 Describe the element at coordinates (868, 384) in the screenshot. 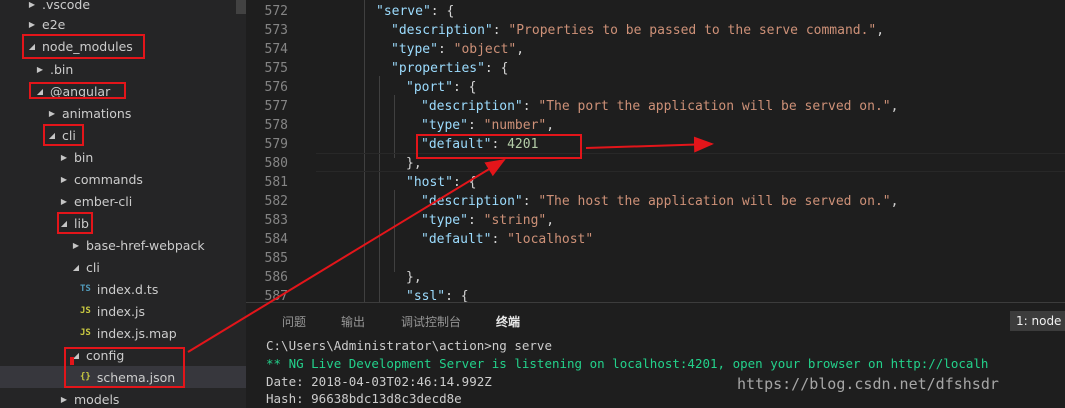

I see `watermark: https://blog.csdn.net/dfshsdr` at that location.